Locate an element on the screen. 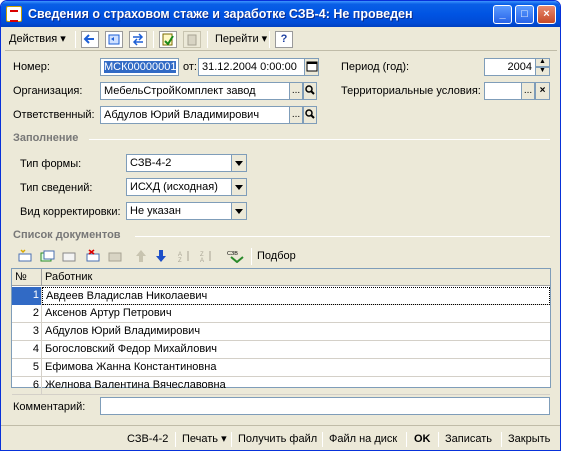 Image resolution: width=561 pixels, height=451 pixels. employee-name-cell: Ефимова Жанна Константиновна is located at coordinates (296, 368).